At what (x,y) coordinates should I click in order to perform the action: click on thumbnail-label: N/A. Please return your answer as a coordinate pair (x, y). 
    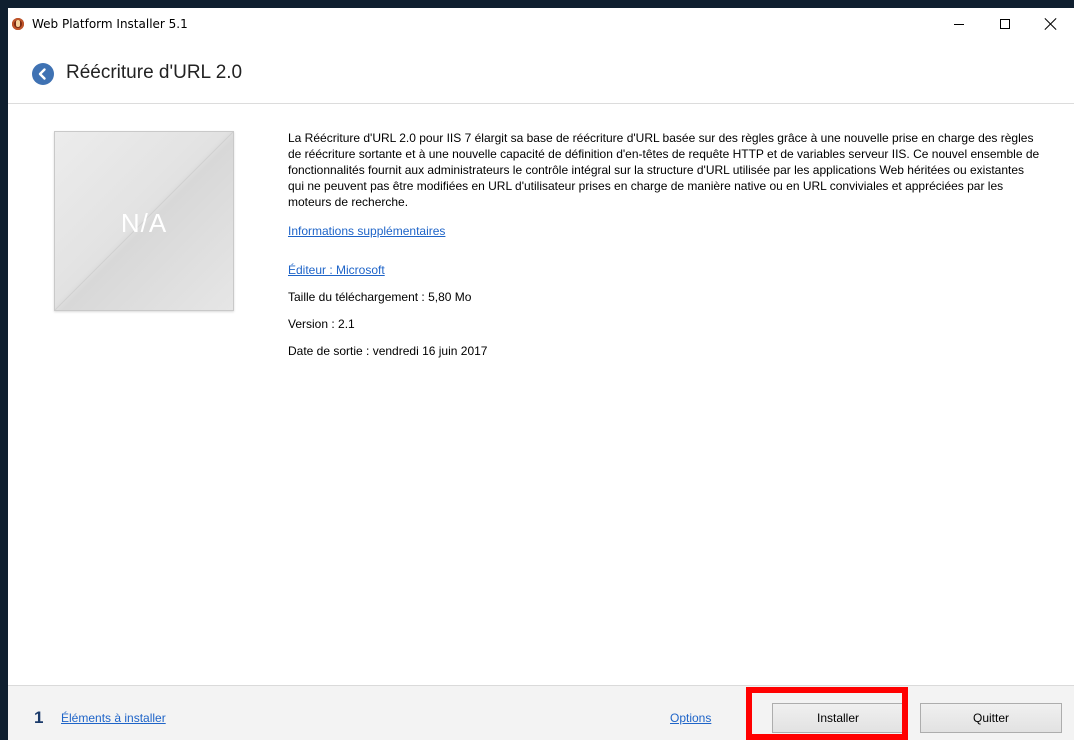
    Looking at the image, I should click on (144, 223).